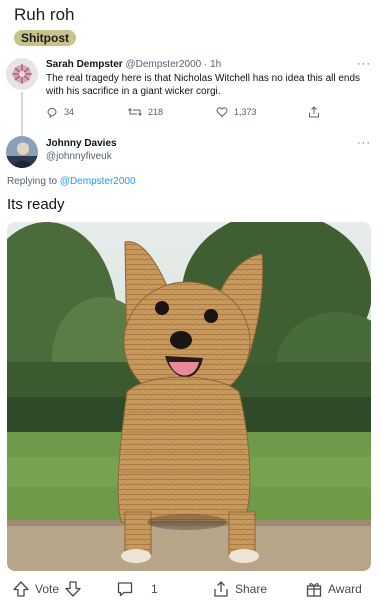  What do you see at coordinates (22, 152) in the screenshot?
I see `reply-author-avatar` at bounding box center [22, 152].